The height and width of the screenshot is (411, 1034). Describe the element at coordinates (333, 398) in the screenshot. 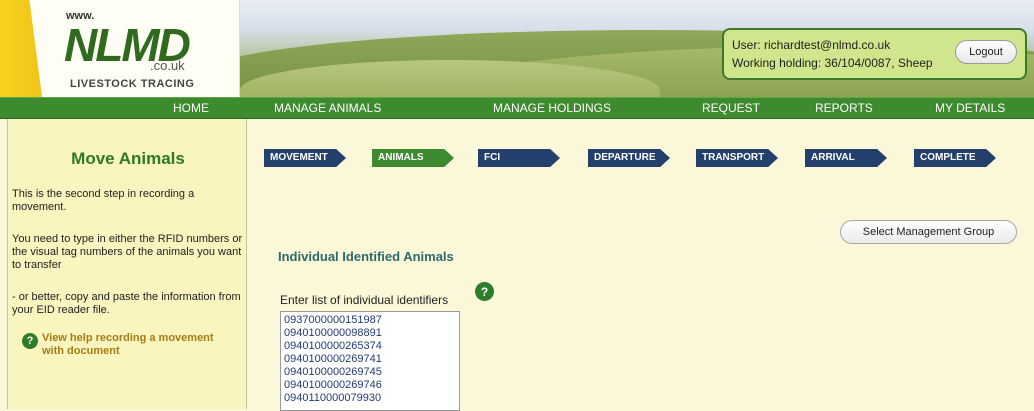

I see `identifier-line: 0940110000079930` at that location.